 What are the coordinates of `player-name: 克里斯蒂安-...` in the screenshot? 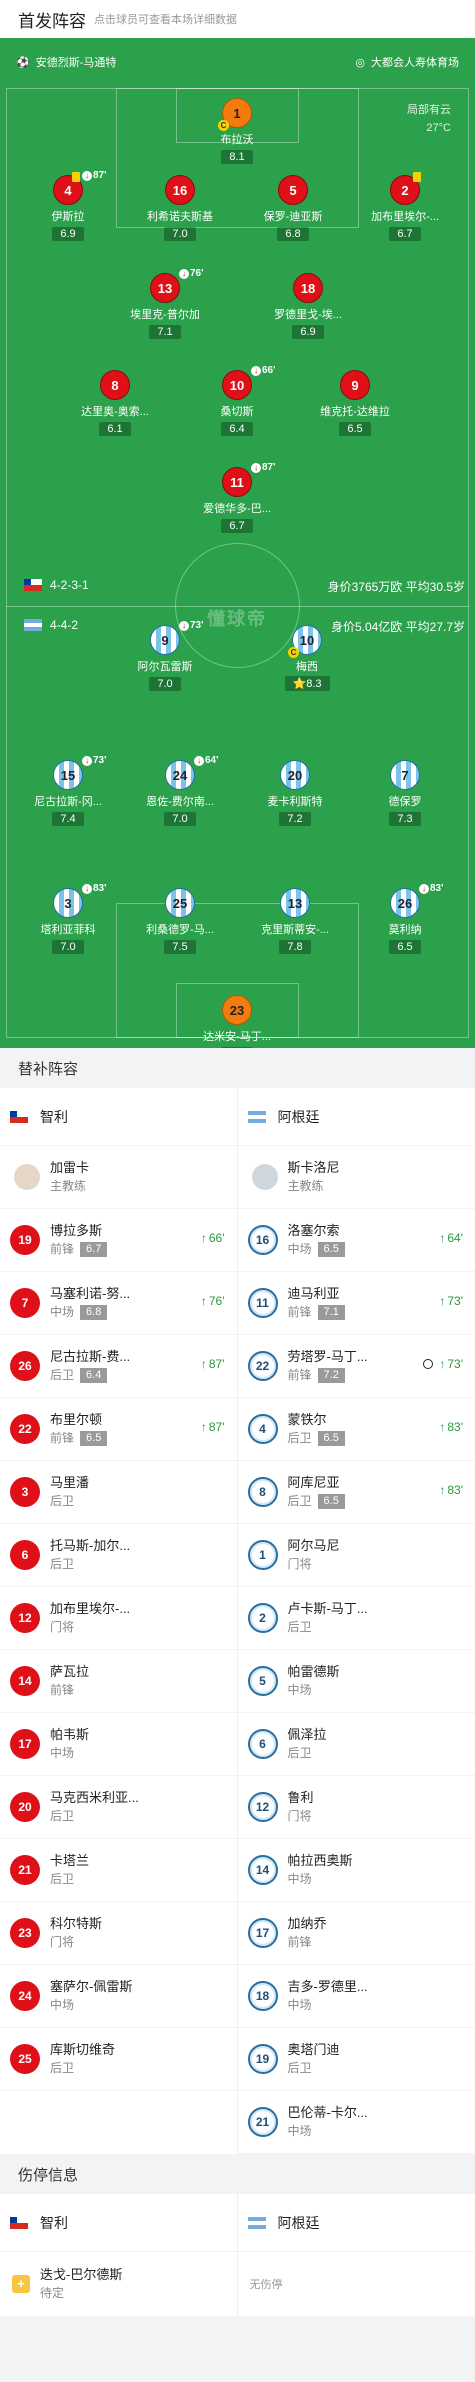 It's located at (295, 930).